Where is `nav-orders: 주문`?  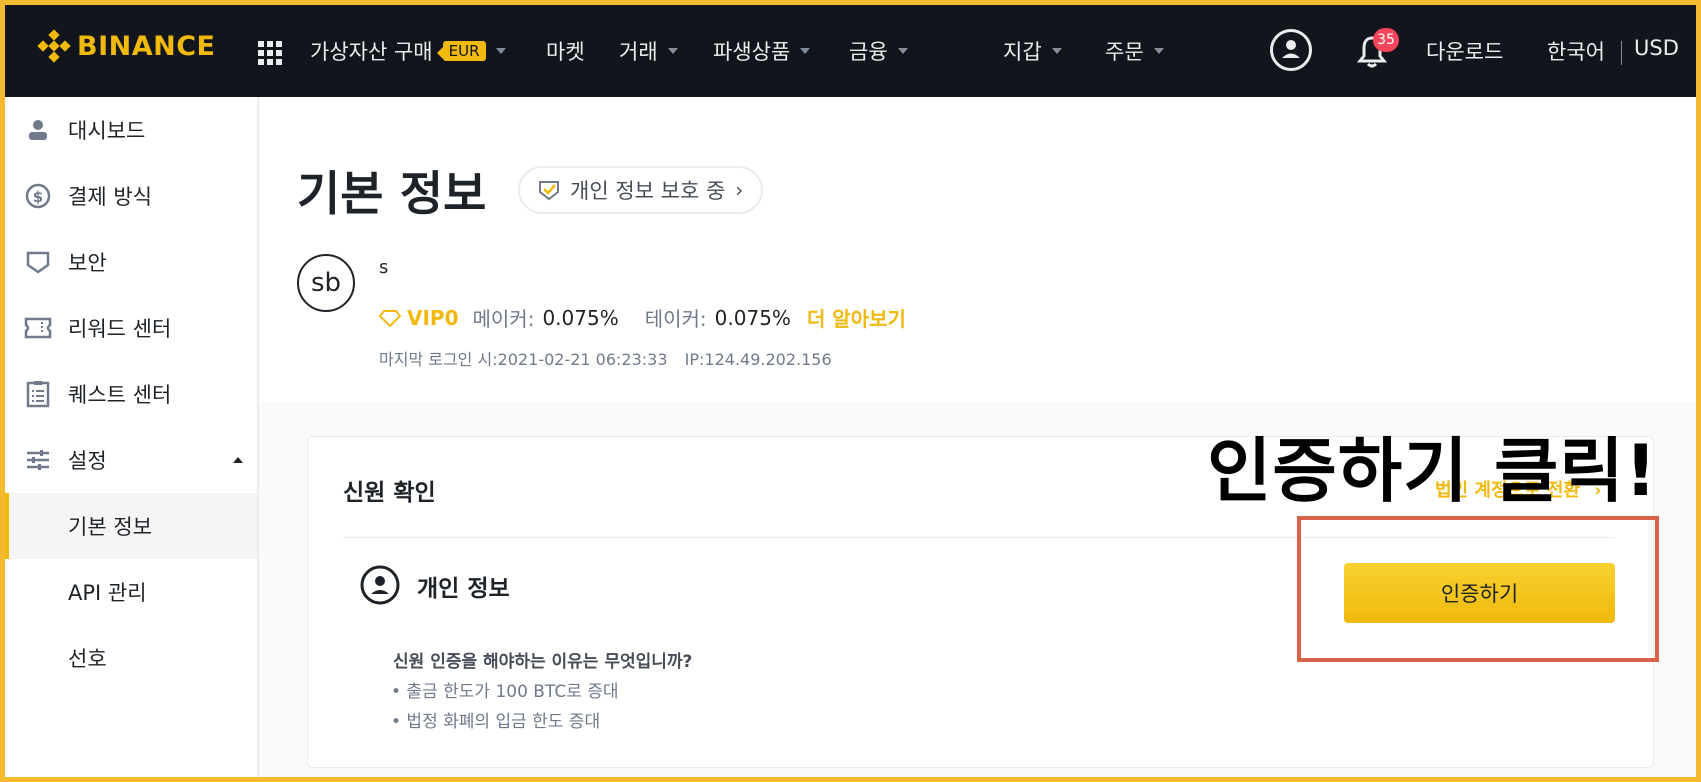 nav-orders: 주문 is located at coordinates (1134, 51).